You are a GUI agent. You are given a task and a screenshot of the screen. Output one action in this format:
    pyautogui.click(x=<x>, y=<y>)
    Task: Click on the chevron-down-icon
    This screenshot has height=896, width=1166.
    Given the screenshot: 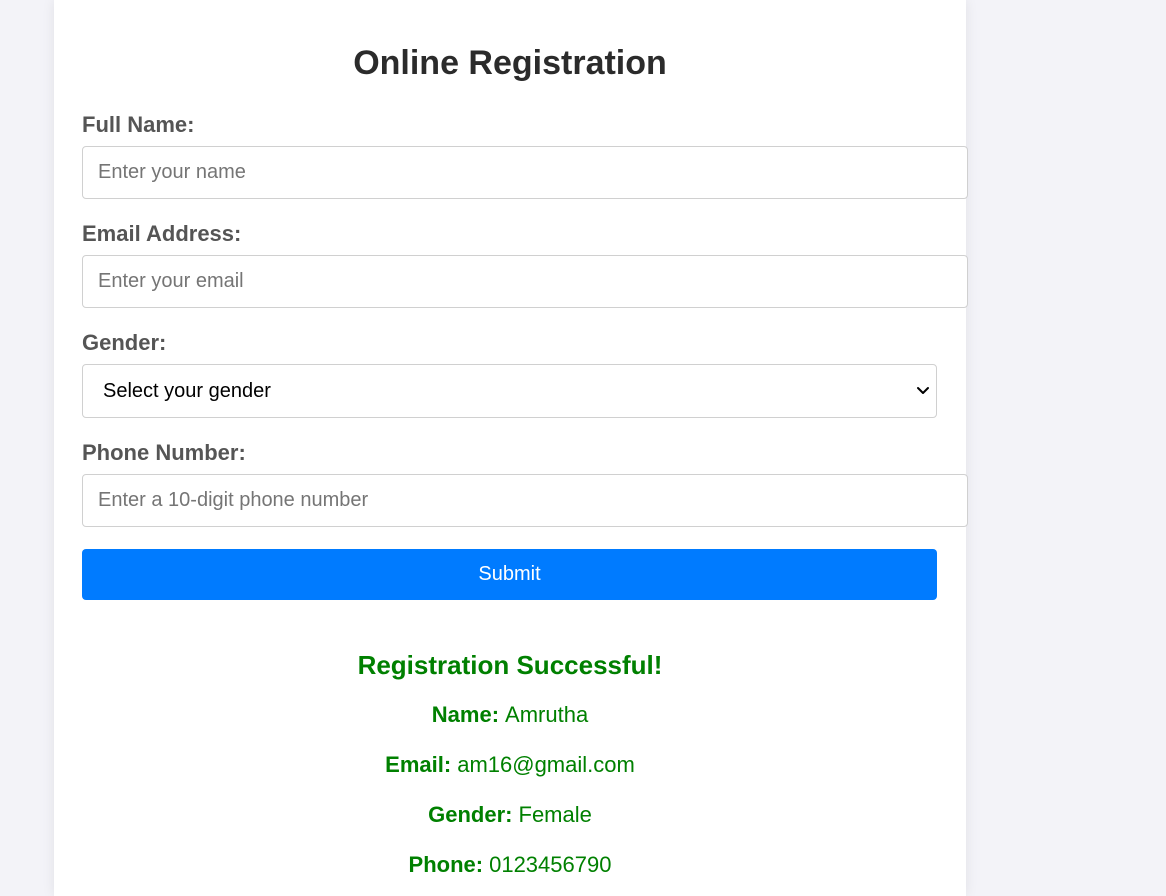 What is the action you would take?
    pyautogui.click(x=923, y=390)
    